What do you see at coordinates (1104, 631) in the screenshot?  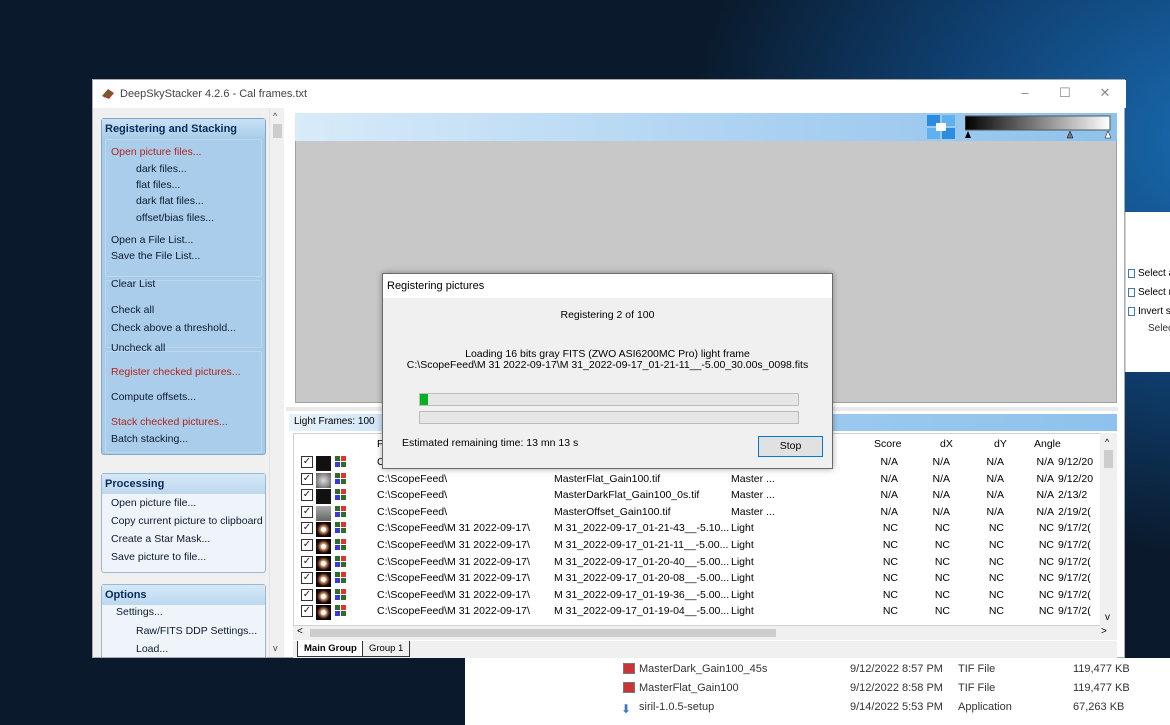 I see `scroll-right-icon: >` at bounding box center [1104, 631].